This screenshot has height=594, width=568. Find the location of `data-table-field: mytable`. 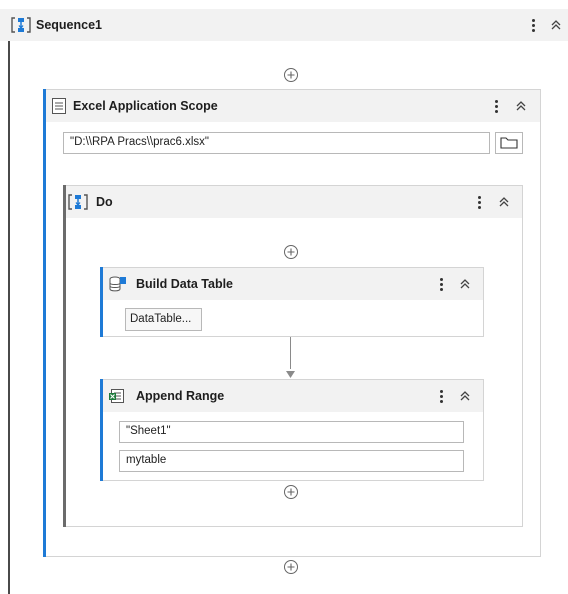

data-table-field: mytable is located at coordinates (291, 461).